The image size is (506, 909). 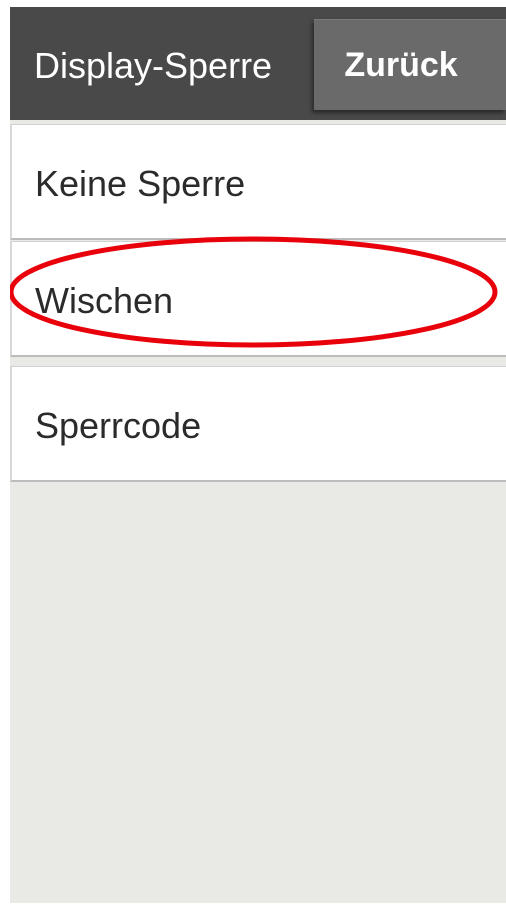 I want to click on back-button: Zurück, so click(x=410, y=64).